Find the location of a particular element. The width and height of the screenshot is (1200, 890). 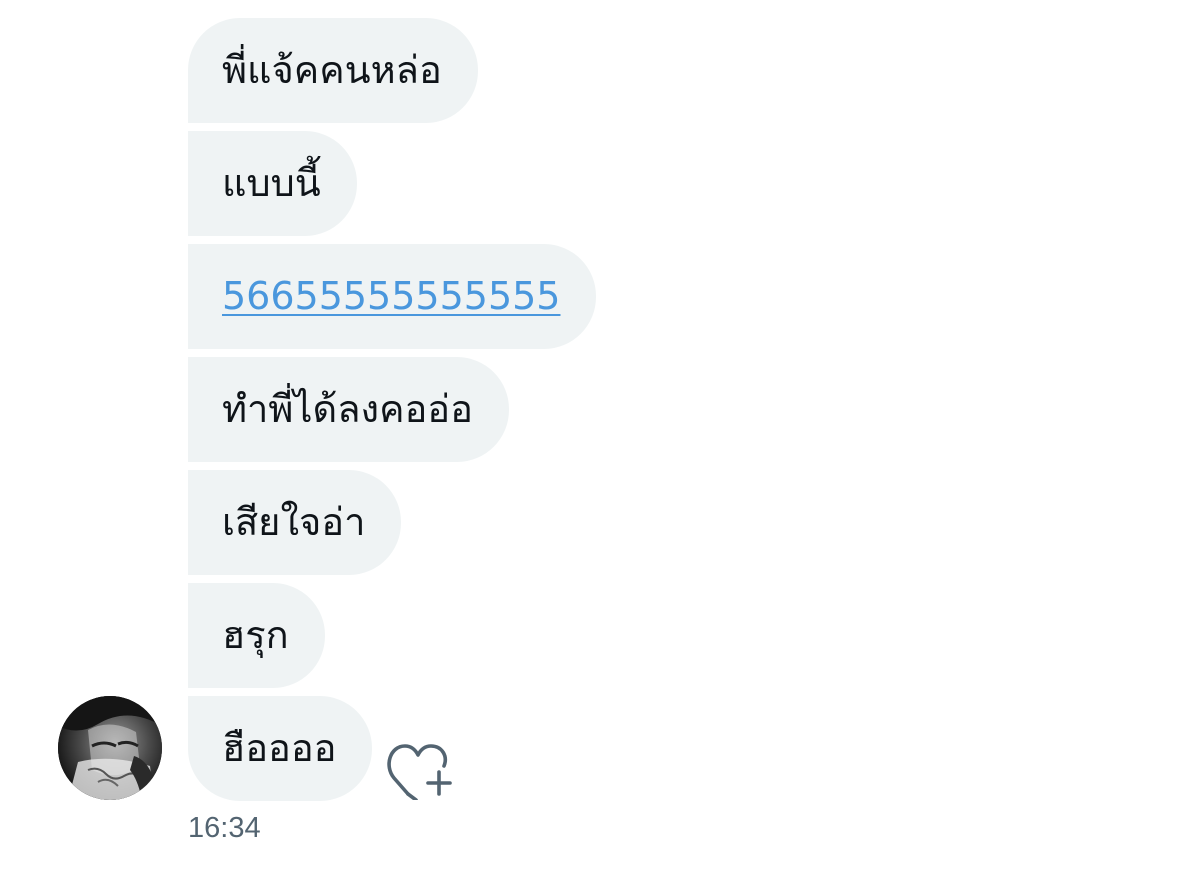

message-text: เสียใจอ่า is located at coordinates (294, 522).